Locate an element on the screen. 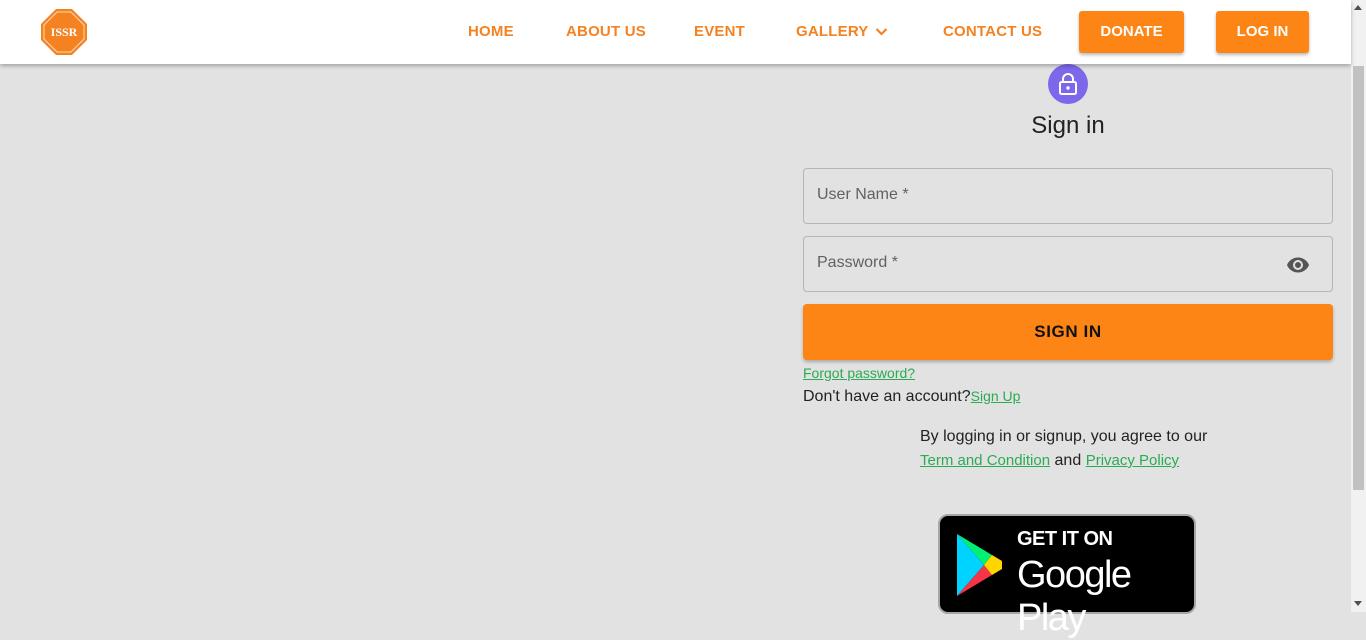 Image resolution: width=1366 pixels, height=640 pixels. nav-home: HOME is located at coordinates (491, 32).